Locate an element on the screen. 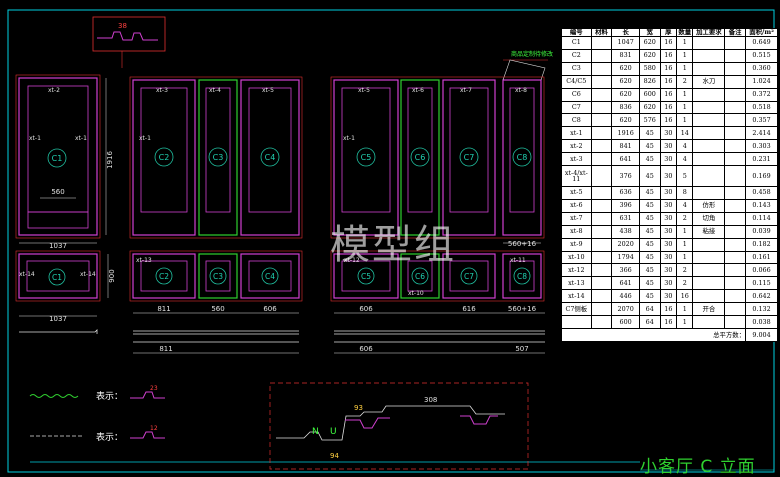 The width and height of the screenshot is (780, 477). small-tags is located at coordinates (289, 276).